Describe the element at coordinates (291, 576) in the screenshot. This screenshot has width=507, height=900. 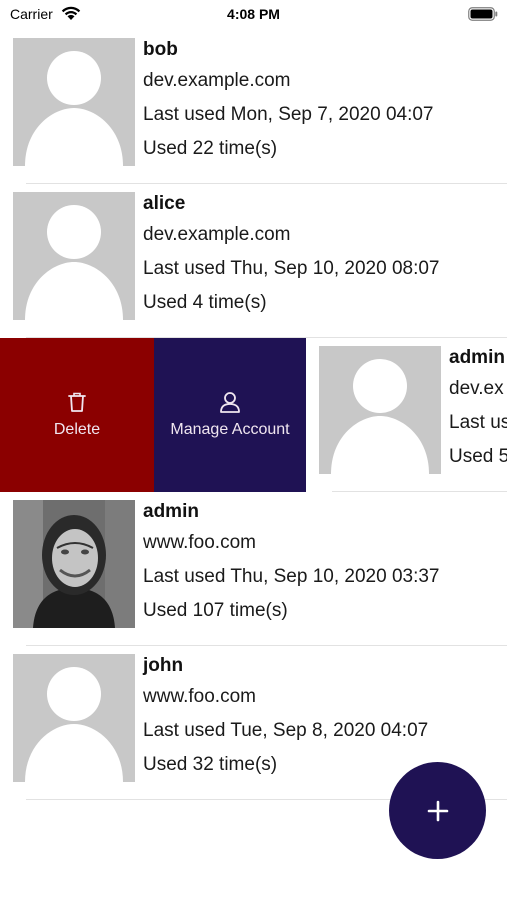
I see `account-last-used: Last used Thu, Sep 10, 2020 03:37` at that location.